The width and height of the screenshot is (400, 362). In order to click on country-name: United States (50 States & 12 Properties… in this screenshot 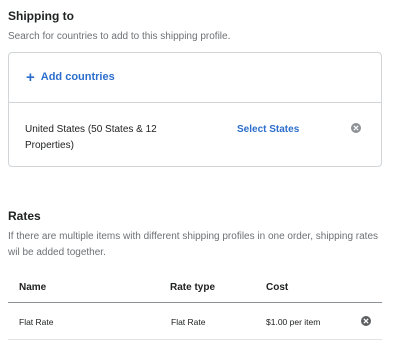, I will do `click(91, 137)`.